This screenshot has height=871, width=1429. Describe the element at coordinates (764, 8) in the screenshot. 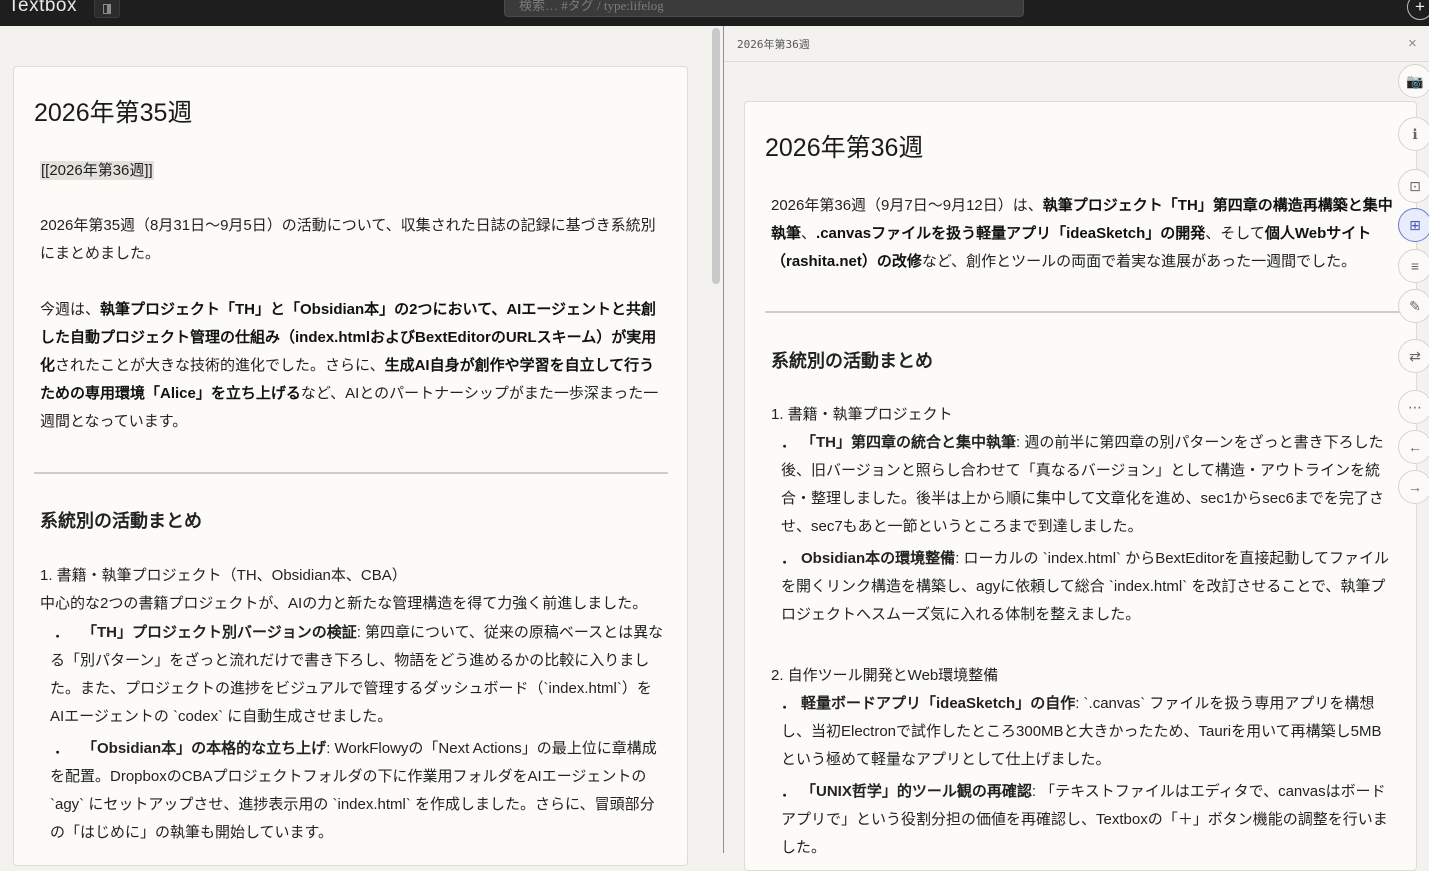

I see `search-input: 検索… #タグ / type:lifelog` at that location.